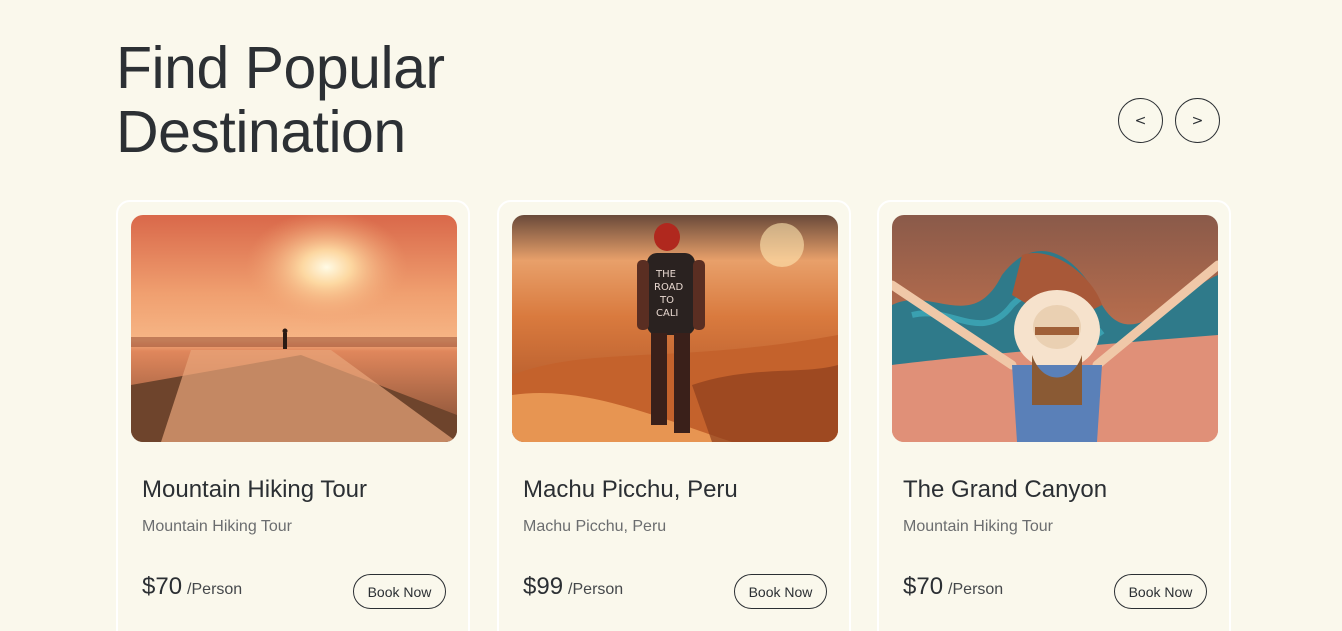 The width and height of the screenshot is (1342, 631). Describe the element at coordinates (255, 489) in the screenshot. I see `card-title: Mountain Hiking Tour` at that location.